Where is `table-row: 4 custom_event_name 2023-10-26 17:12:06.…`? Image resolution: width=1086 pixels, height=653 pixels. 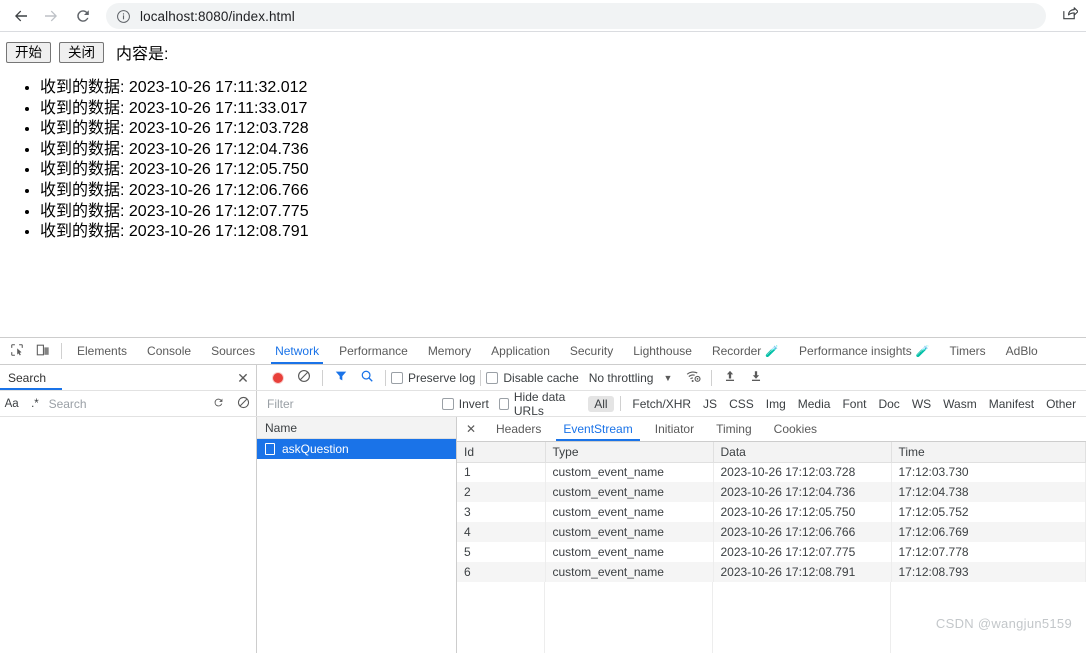 table-row: 4 custom_event_name 2023-10-26 17:12:06.… is located at coordinates (771, 532).